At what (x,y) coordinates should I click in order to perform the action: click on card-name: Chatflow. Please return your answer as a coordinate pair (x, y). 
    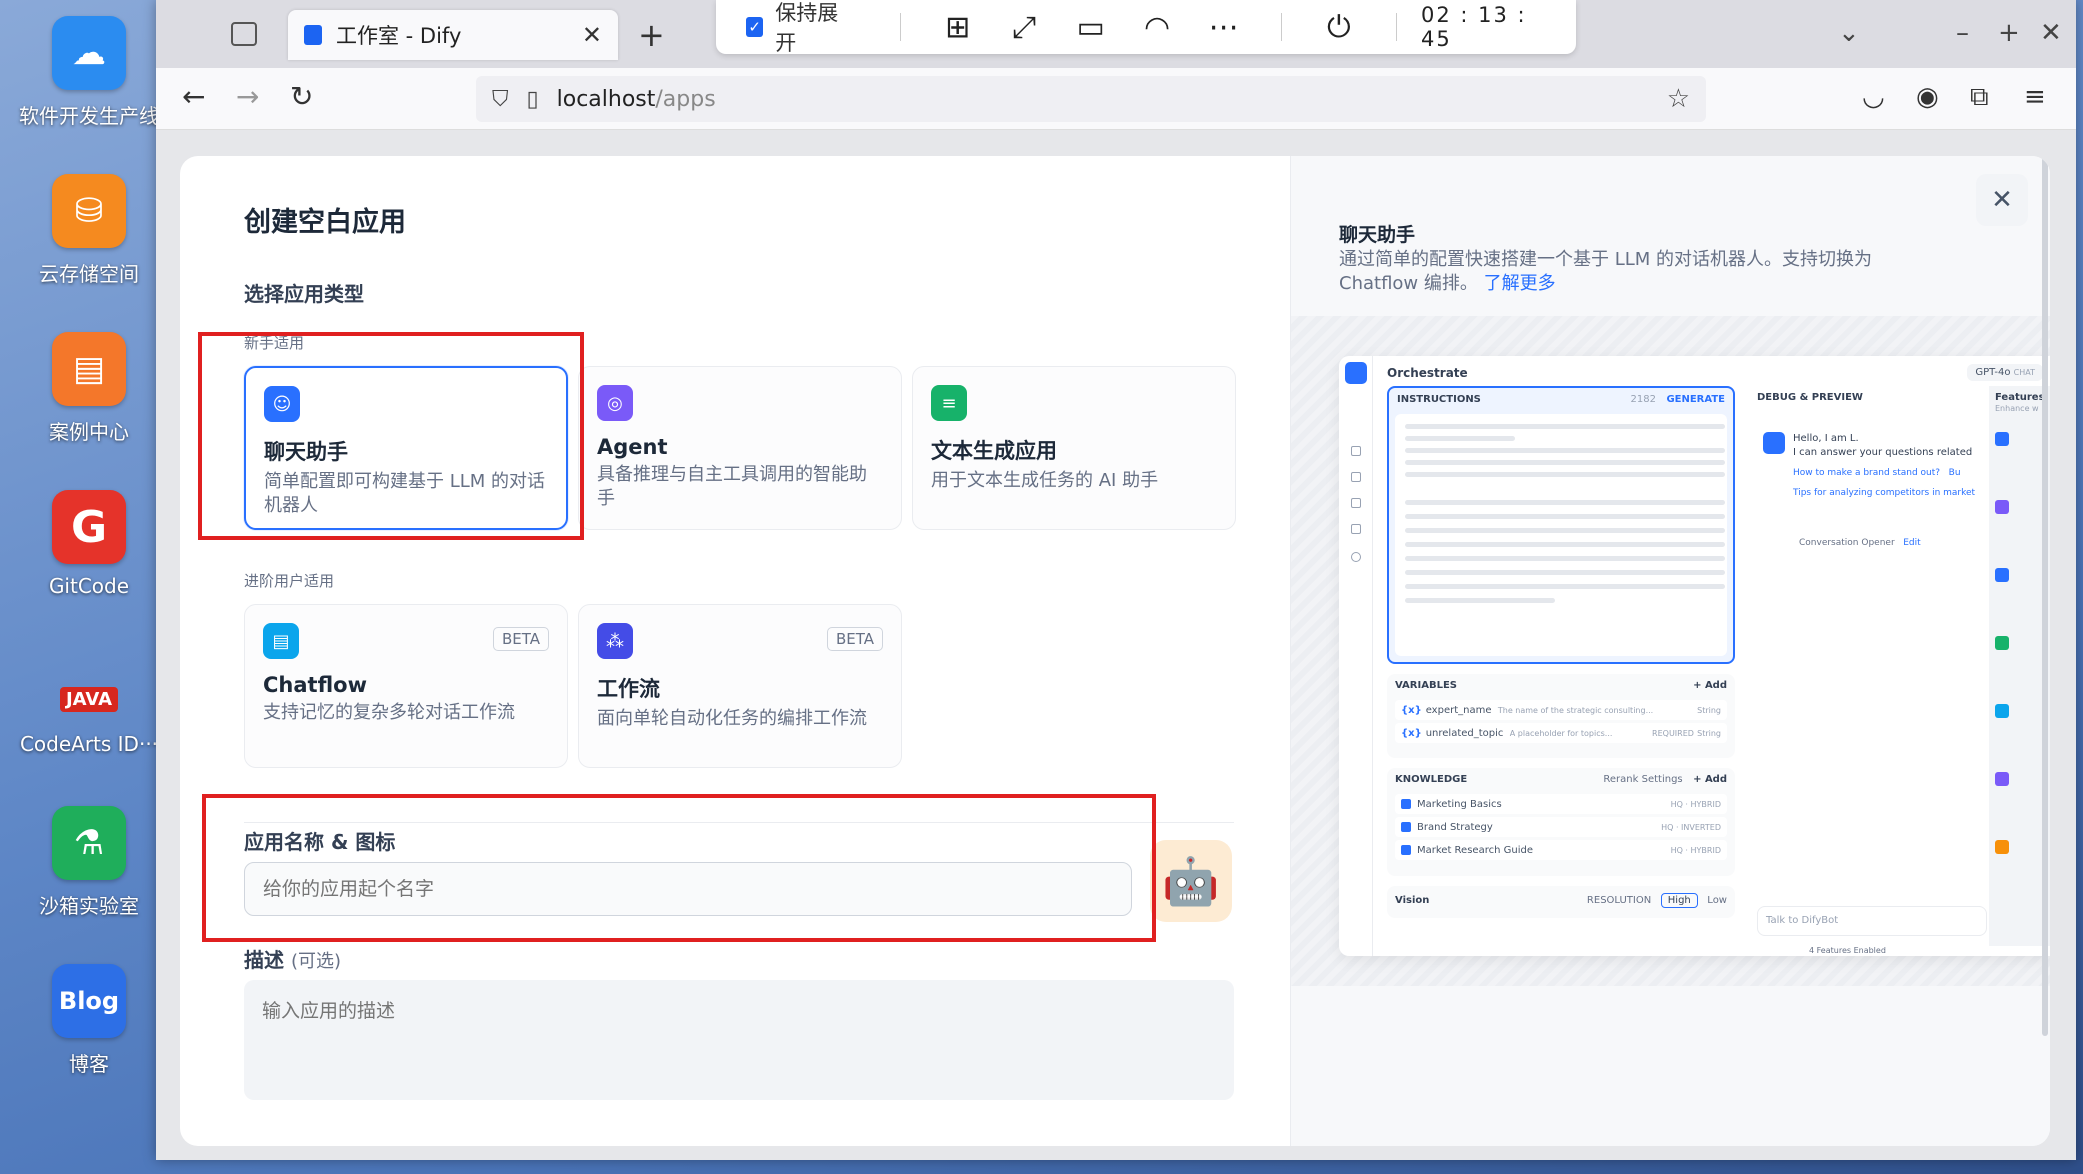
    Looking at the image, I should click on (315, 685).